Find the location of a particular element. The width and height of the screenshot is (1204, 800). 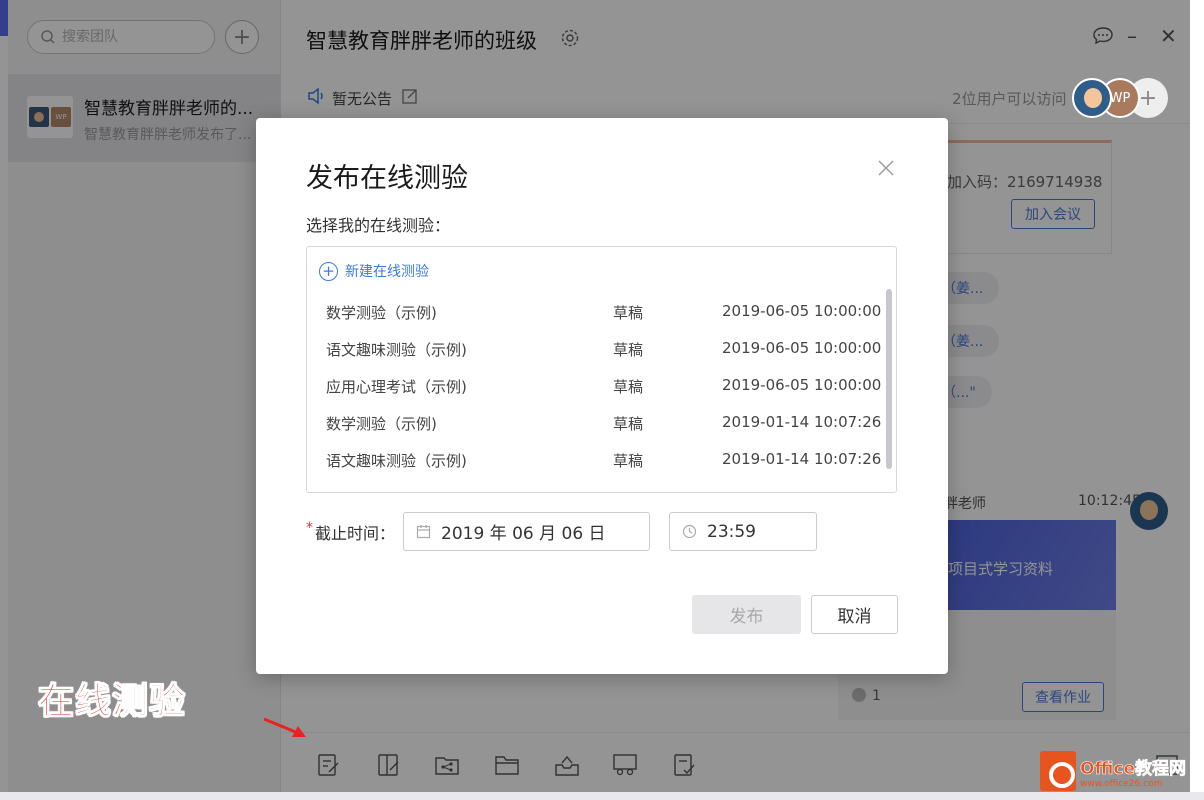

deadline-time-value: 23:59 is located at coordinates (731, 531).